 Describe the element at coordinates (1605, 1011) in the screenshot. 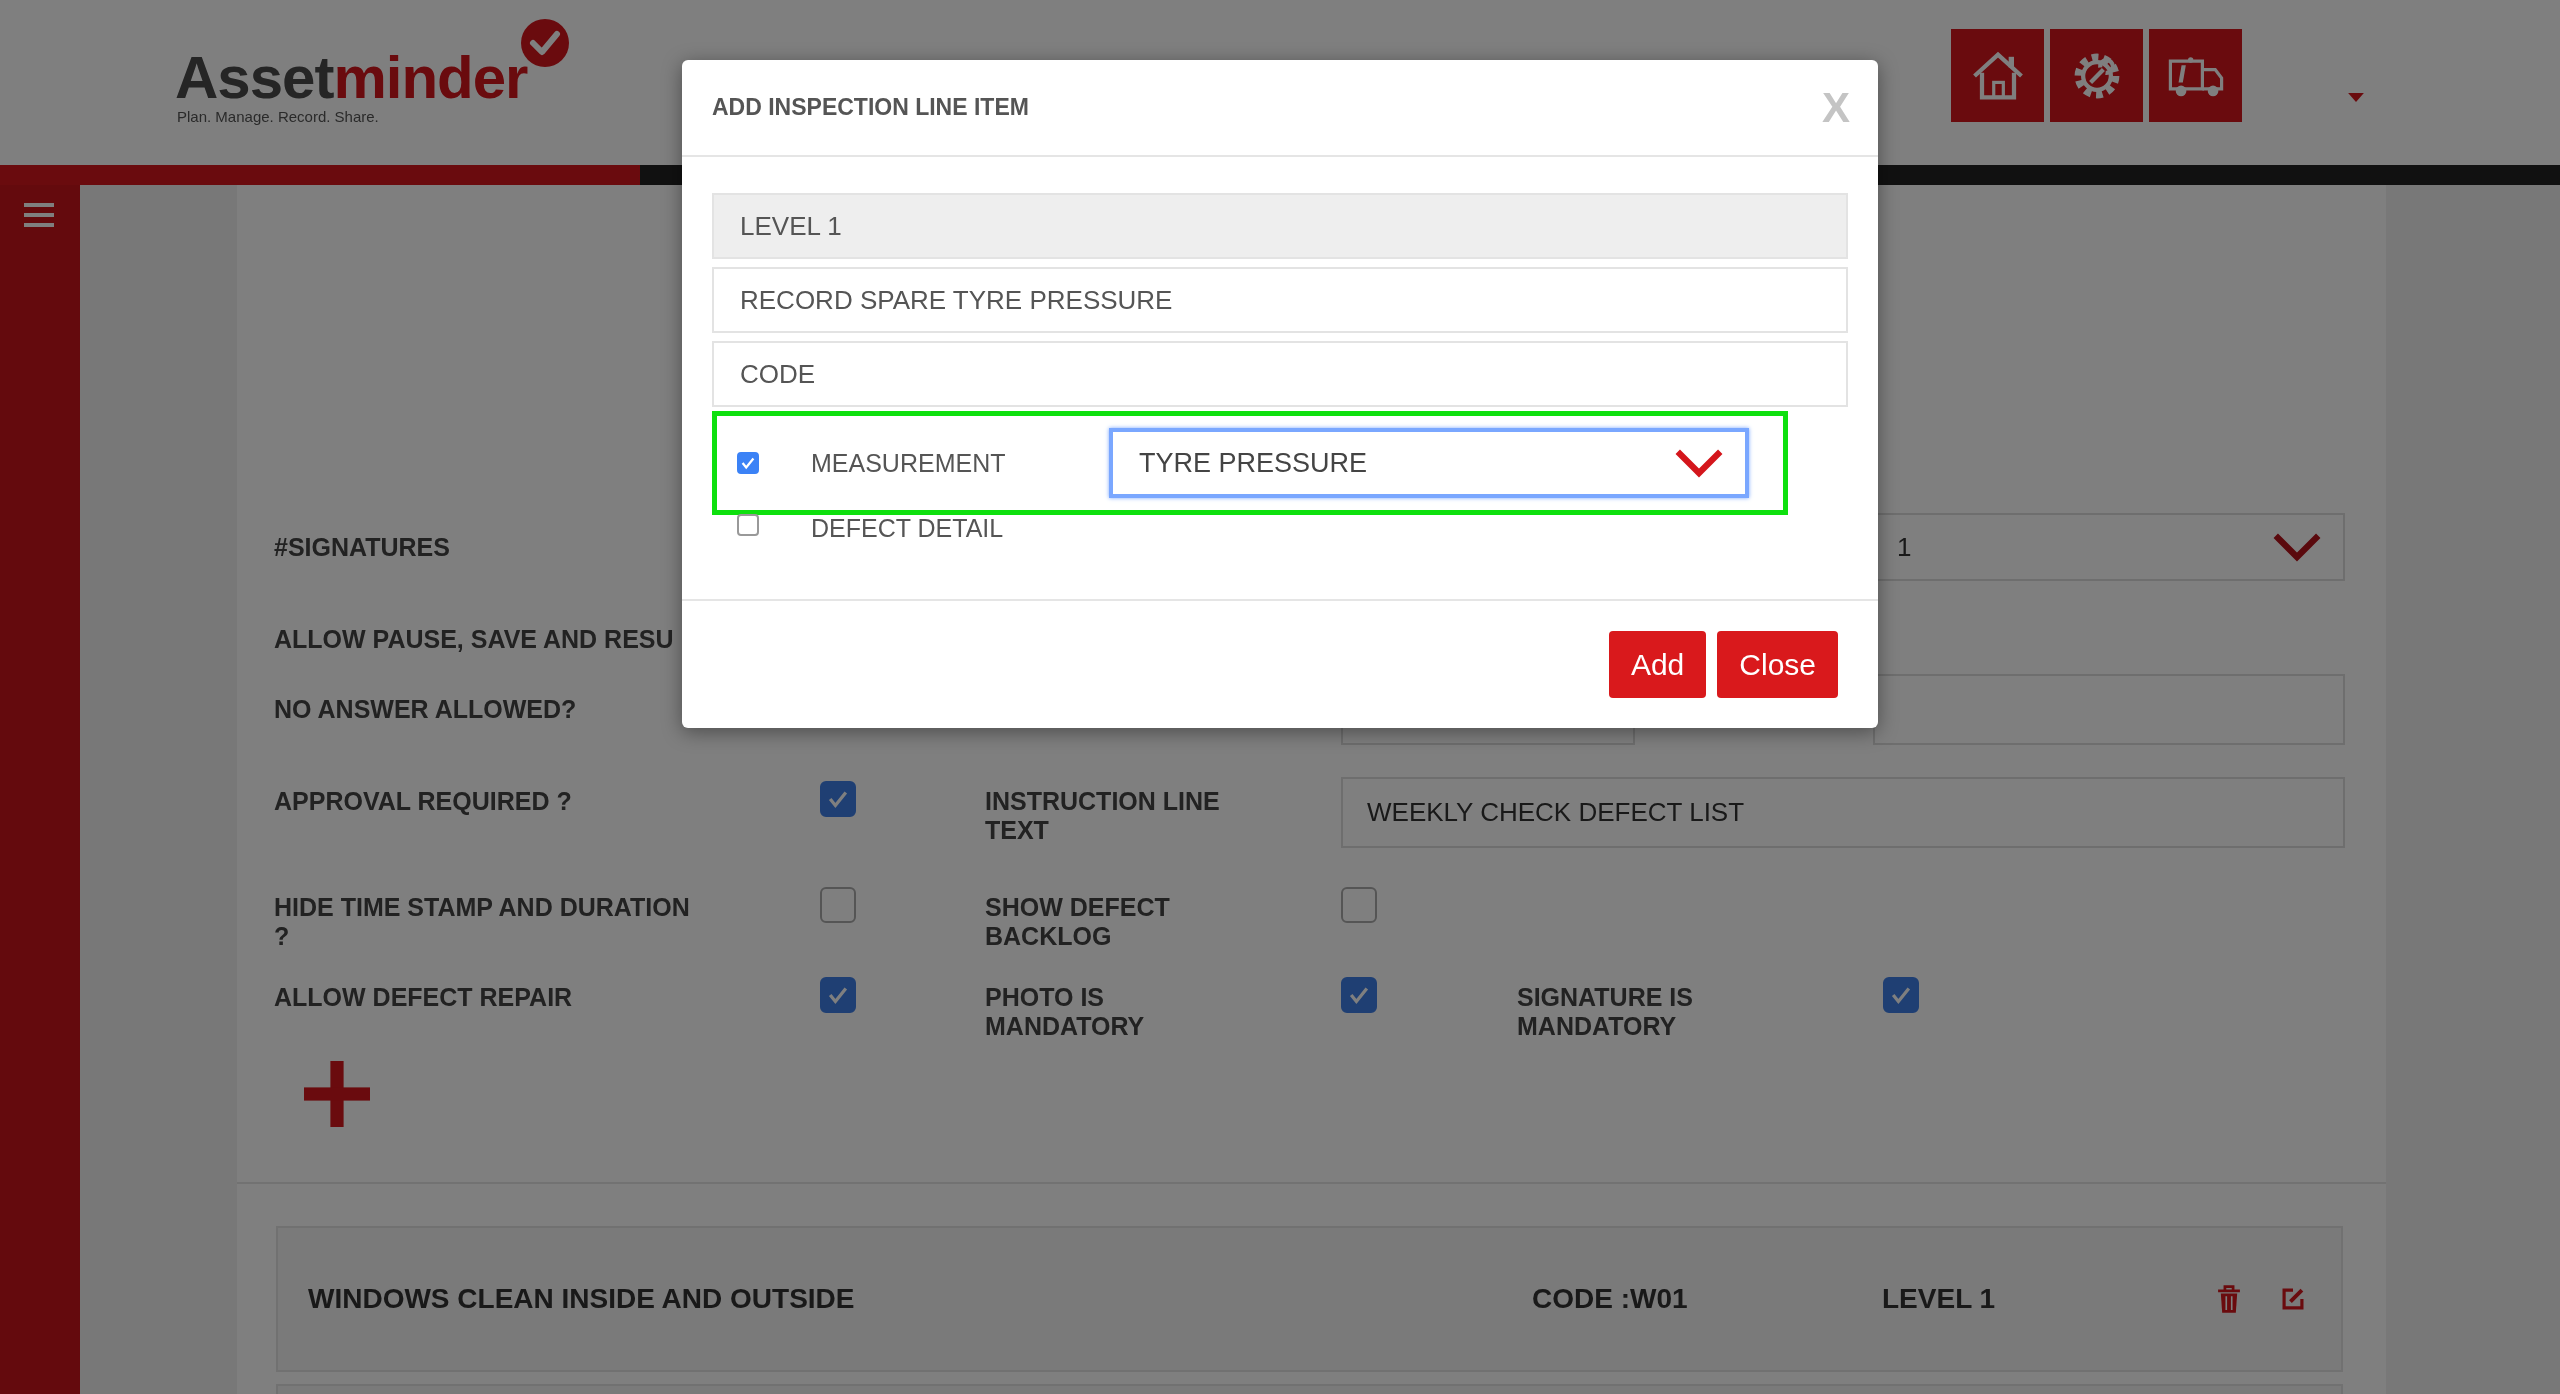

I see `field-label: SIGNATURE IS MANDATORY` at that location.